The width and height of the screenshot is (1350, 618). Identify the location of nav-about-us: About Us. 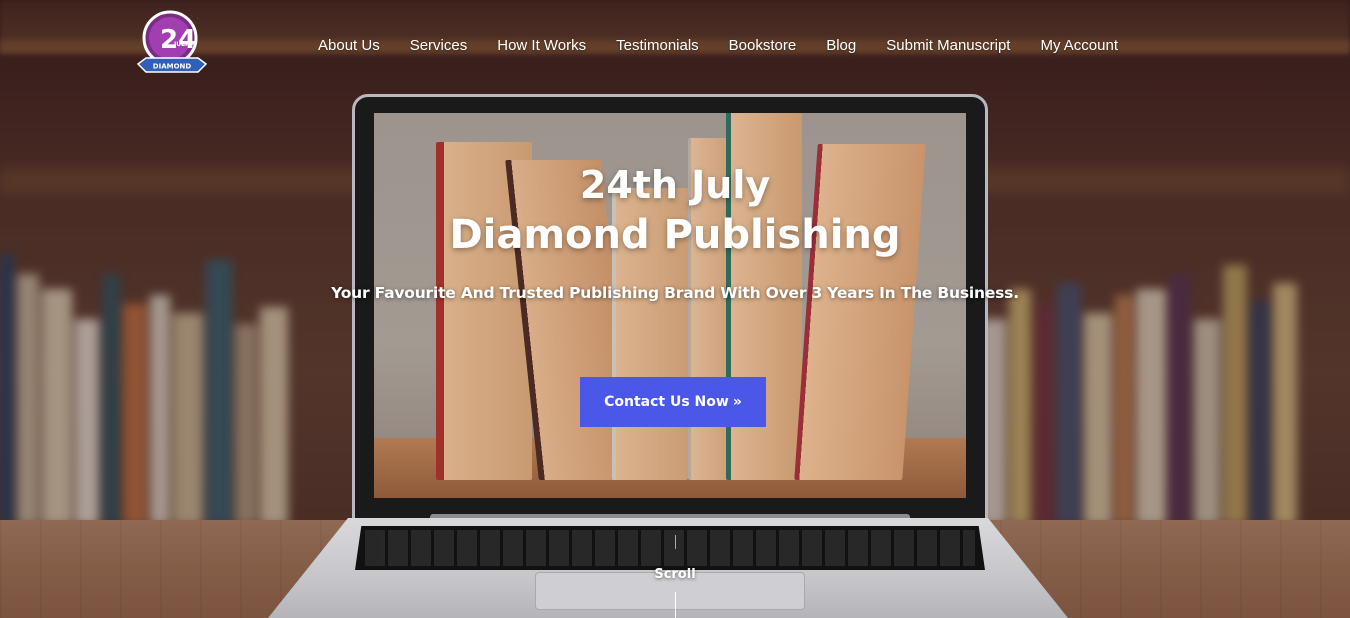
(349, 45).